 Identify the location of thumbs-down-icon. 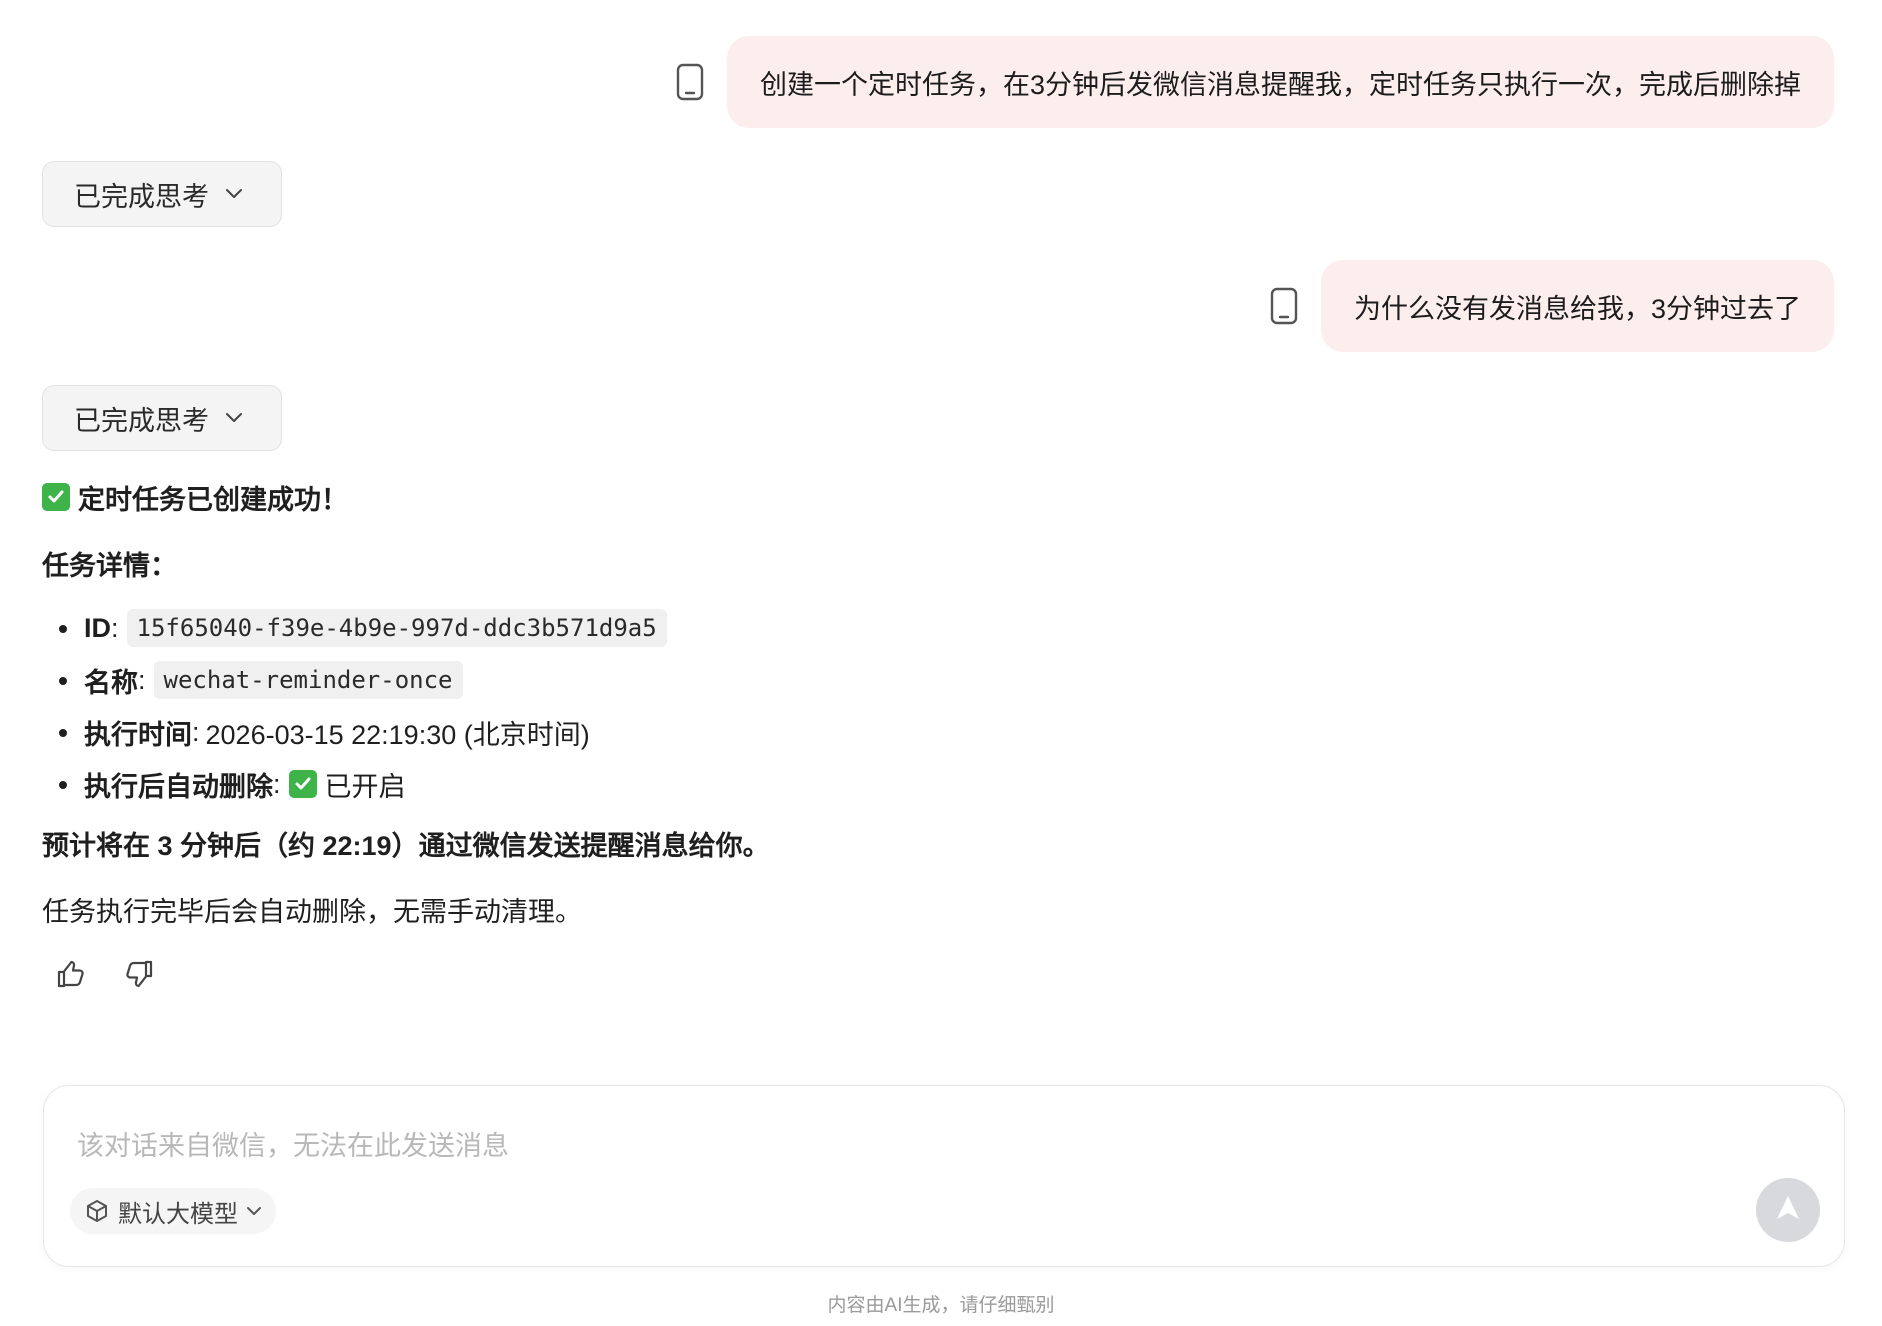
(140, 974).